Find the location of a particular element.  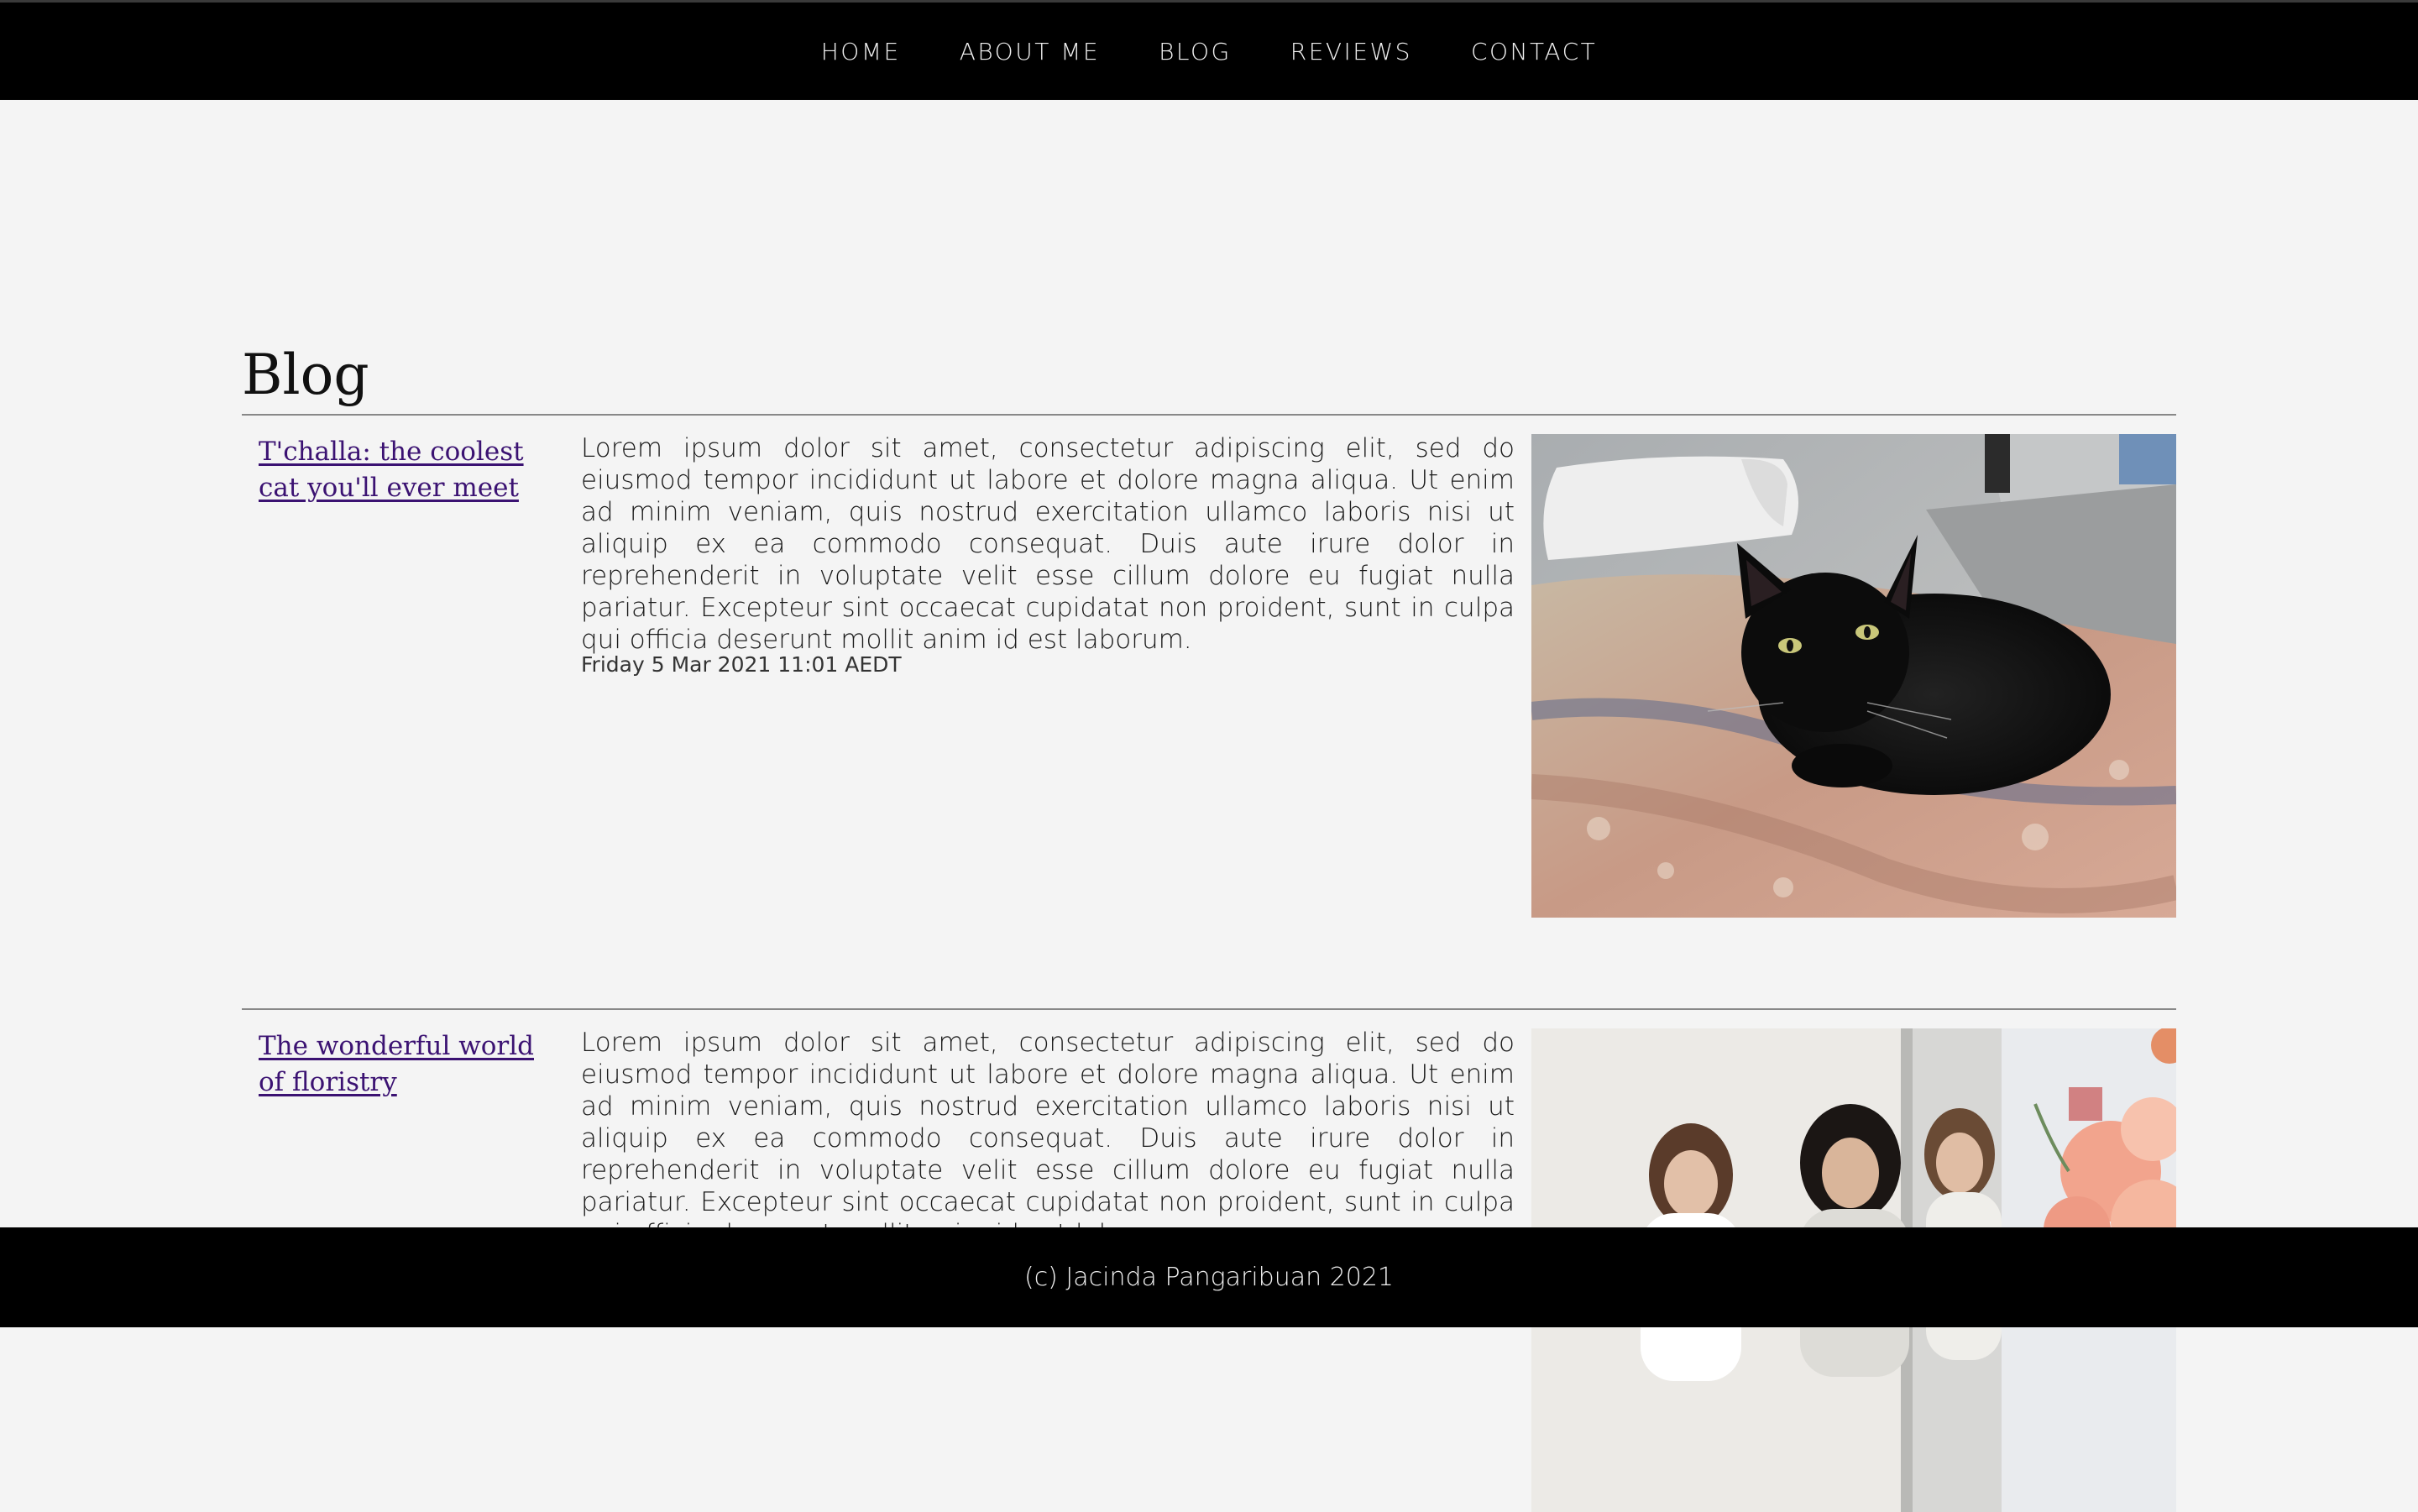

nav-blog: BLOG is located at coordinates (1195, 51).